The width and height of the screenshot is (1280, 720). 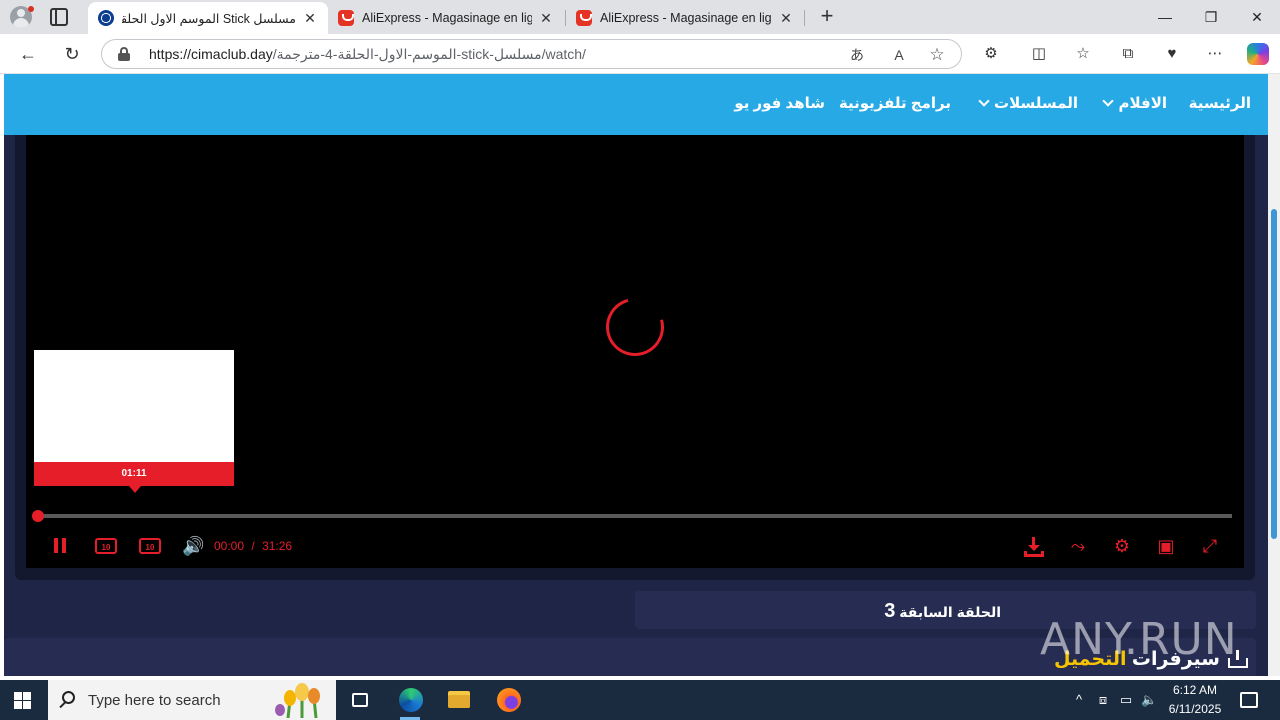 I want to click on tab-title: مسلسل Stick الموسم الاول الحلقة 4, so click(x=209, y=18).